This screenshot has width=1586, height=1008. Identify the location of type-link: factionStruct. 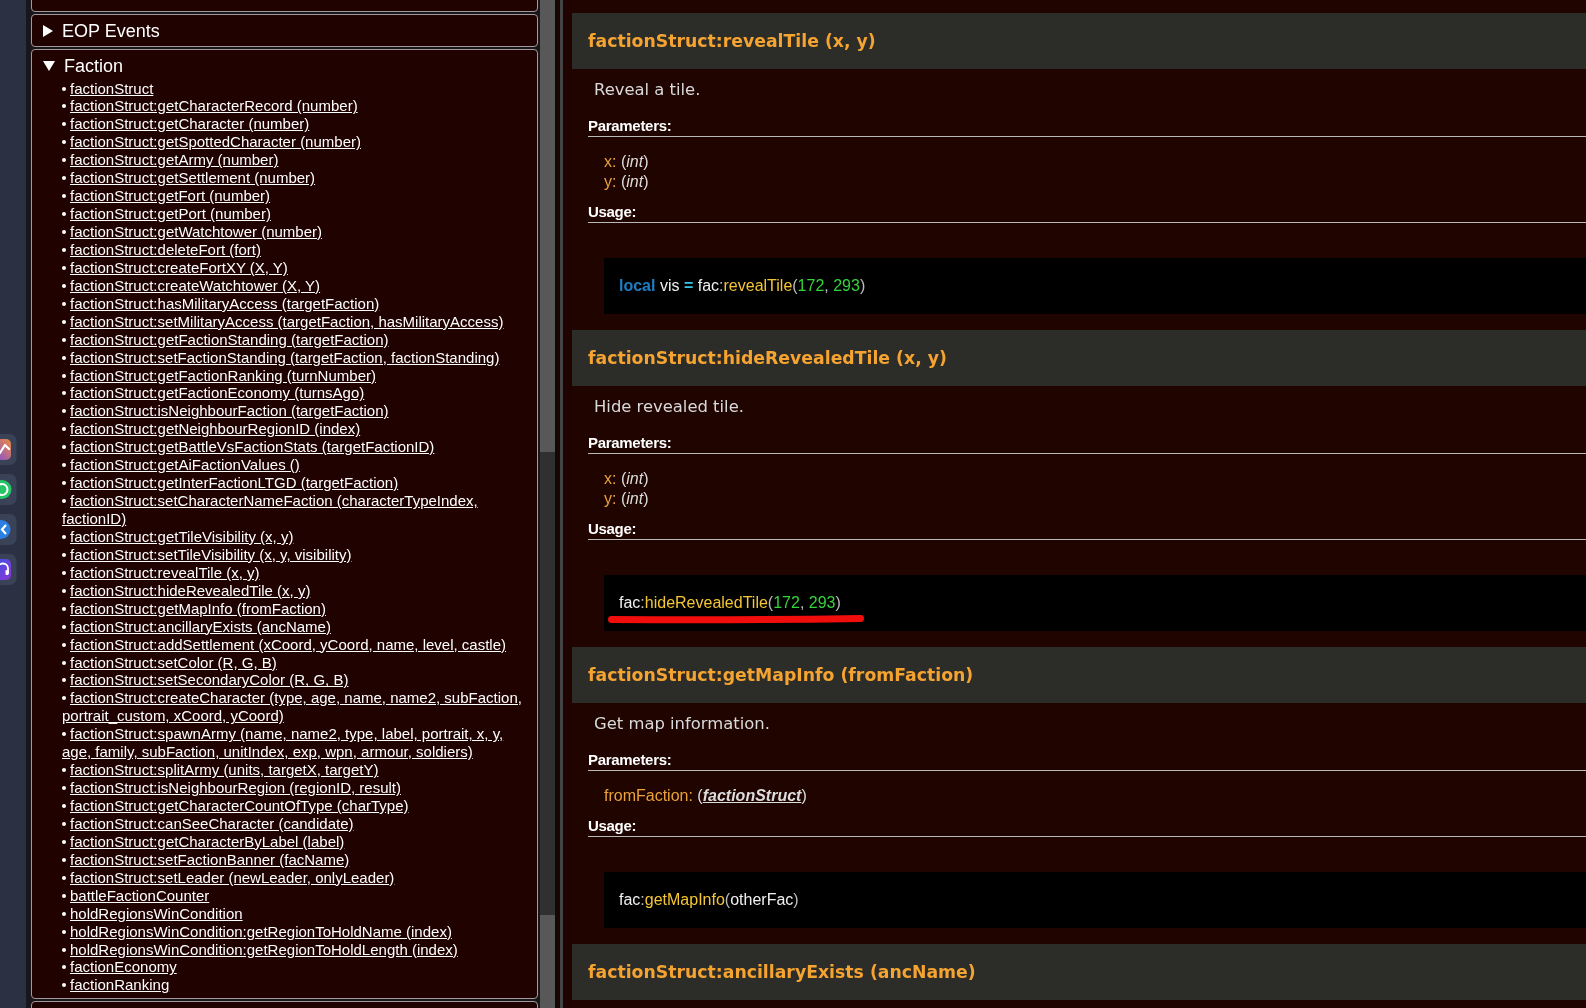
(752, 795).